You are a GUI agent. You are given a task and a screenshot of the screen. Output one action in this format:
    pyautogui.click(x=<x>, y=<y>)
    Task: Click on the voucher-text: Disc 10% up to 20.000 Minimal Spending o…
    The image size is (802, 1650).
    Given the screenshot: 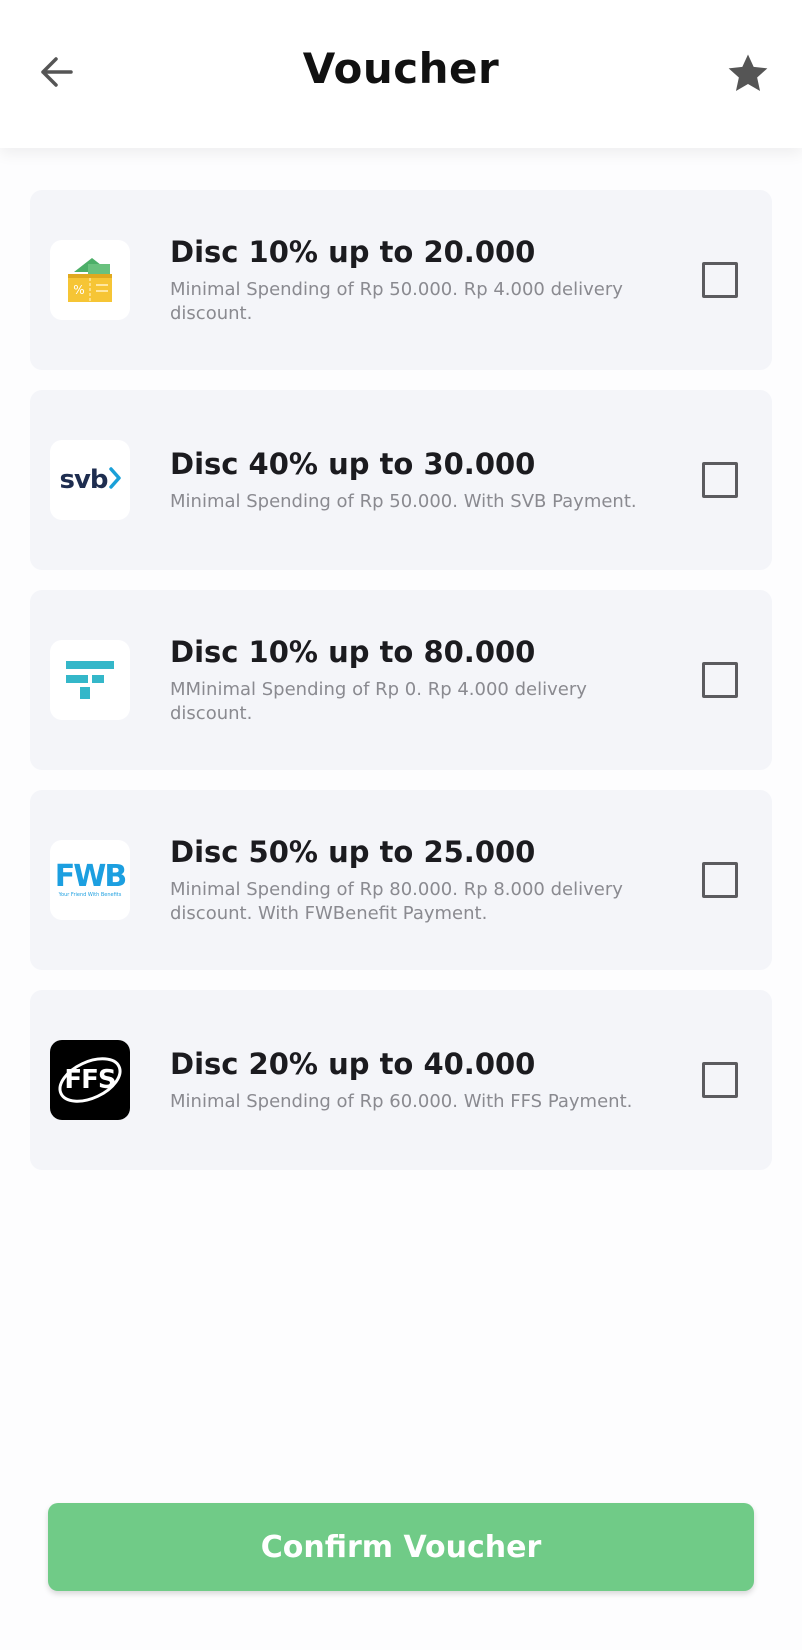 What is the action you would take?
    pyautogui.click(x=410, y=280)
    